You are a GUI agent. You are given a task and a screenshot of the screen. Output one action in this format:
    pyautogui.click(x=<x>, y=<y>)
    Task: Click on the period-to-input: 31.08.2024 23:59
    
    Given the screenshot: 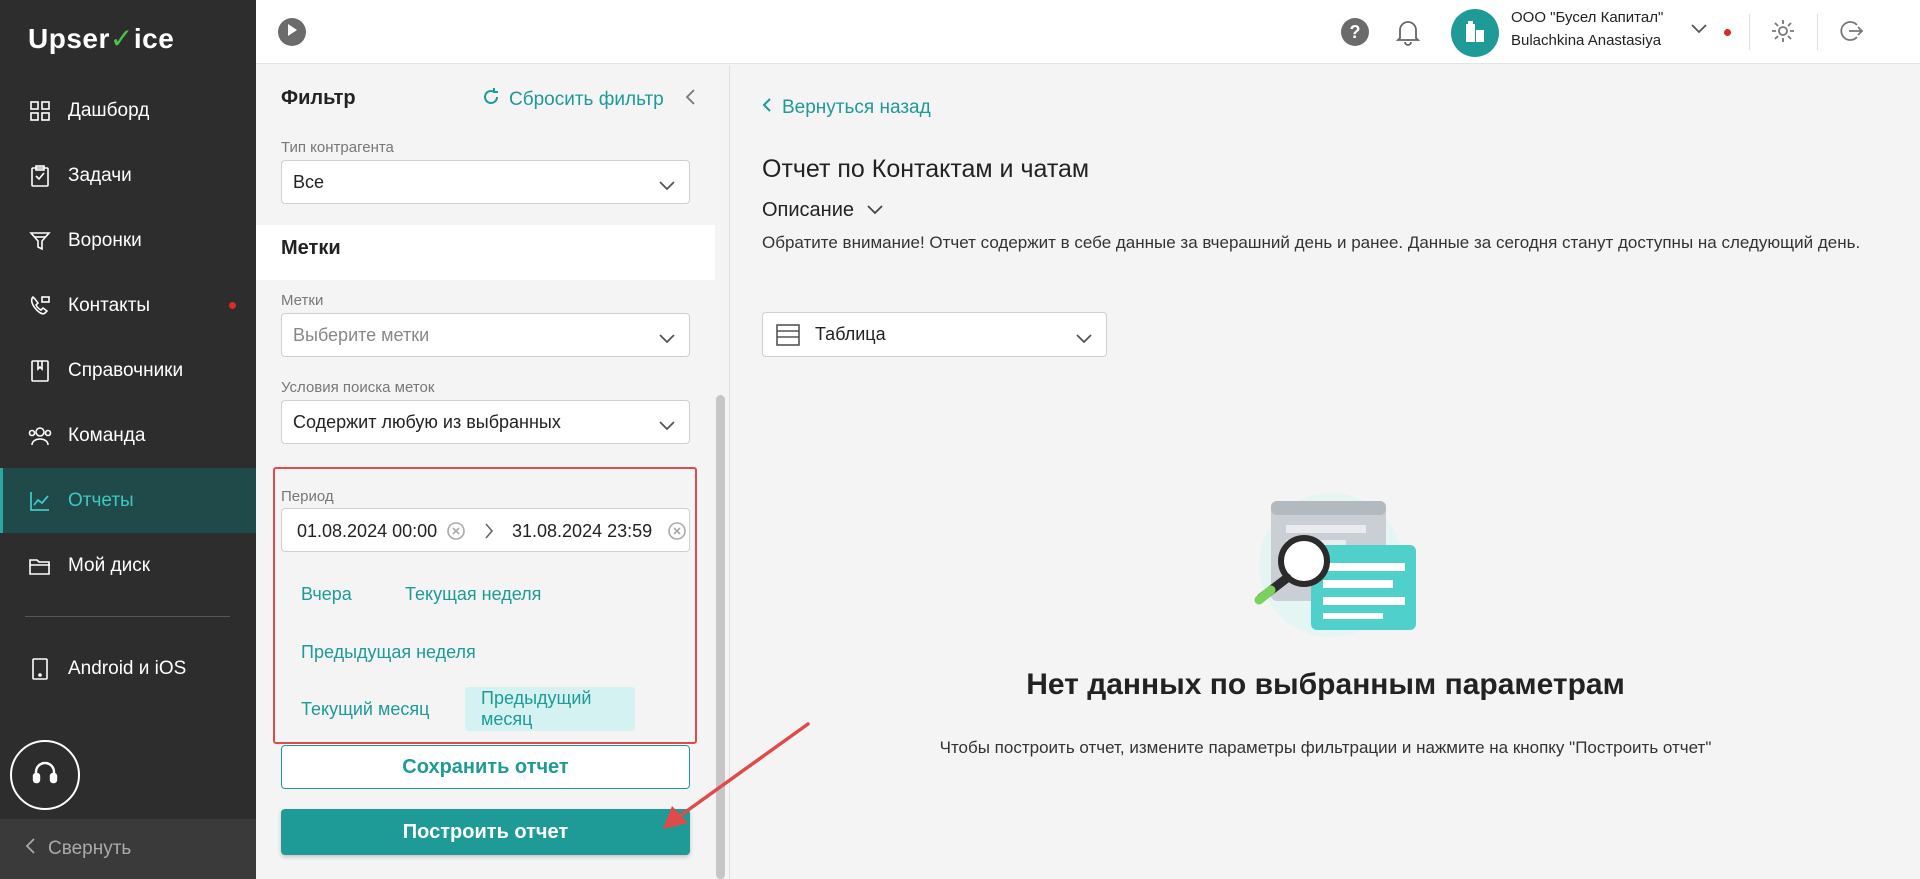 What is the action you would take?
    pyautogui.click(x=582, y=531)
    